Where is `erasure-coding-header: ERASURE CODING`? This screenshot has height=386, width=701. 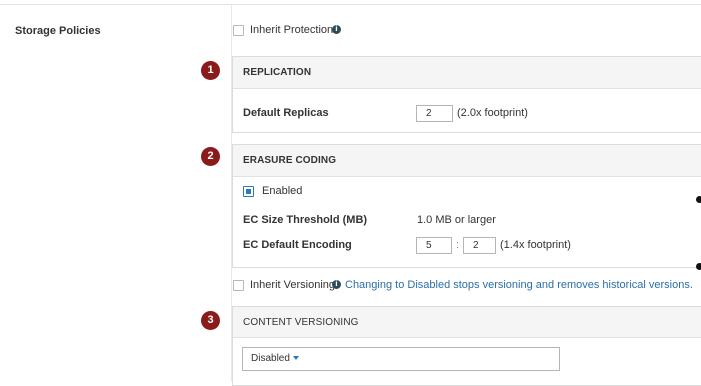
erasure-coding-header: ERASURE CODING is located at coordinates (467, 161).